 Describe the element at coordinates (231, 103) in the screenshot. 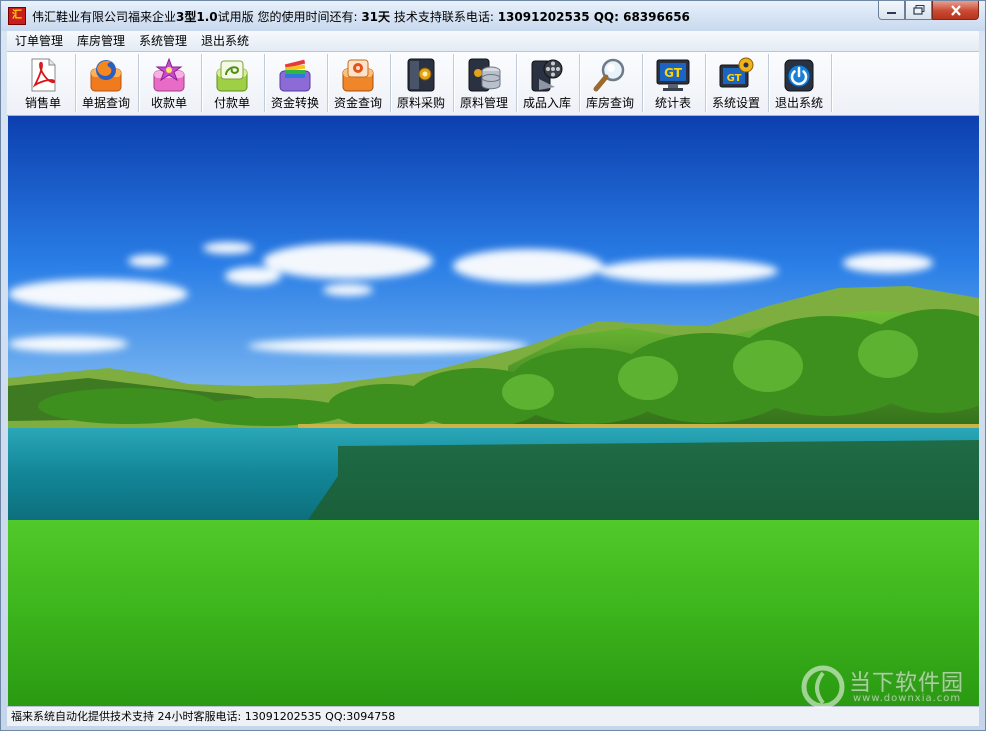

I see `payment-label: 付款单` at that location.